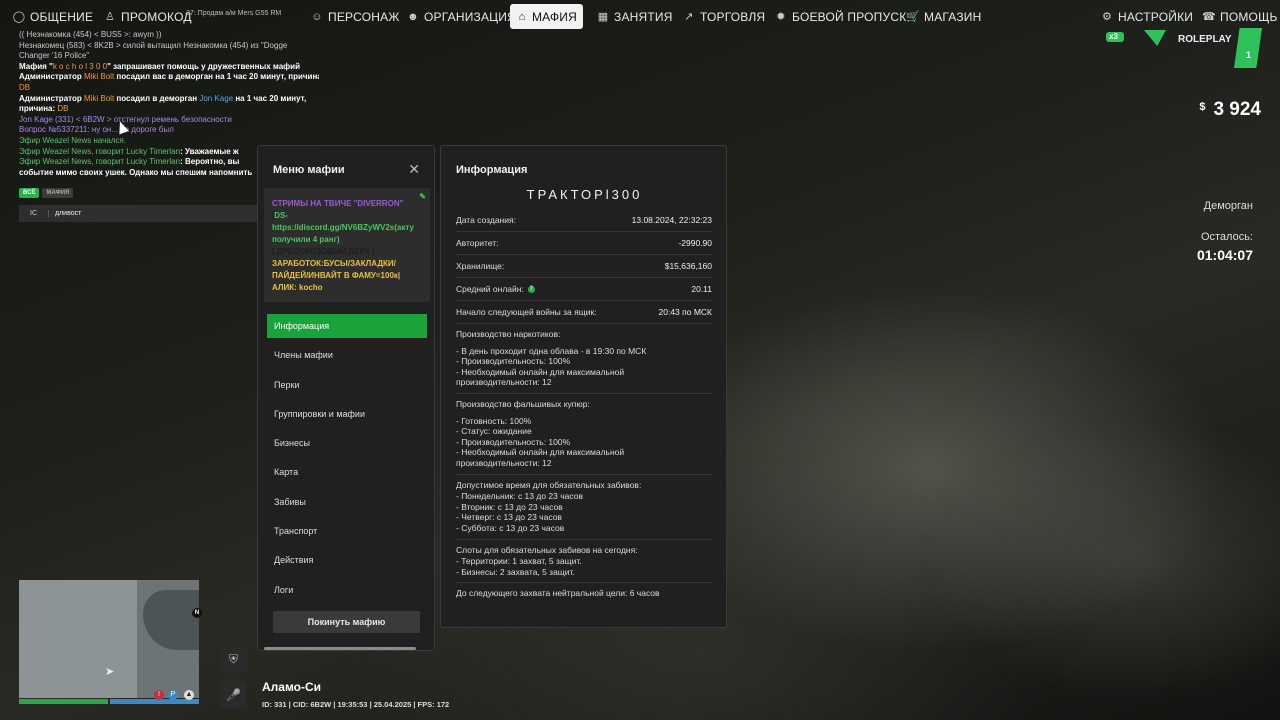  Describe the element at coordinates (347, 355) in the screenshot. I see `menu-item: Члены мафии` at that location.